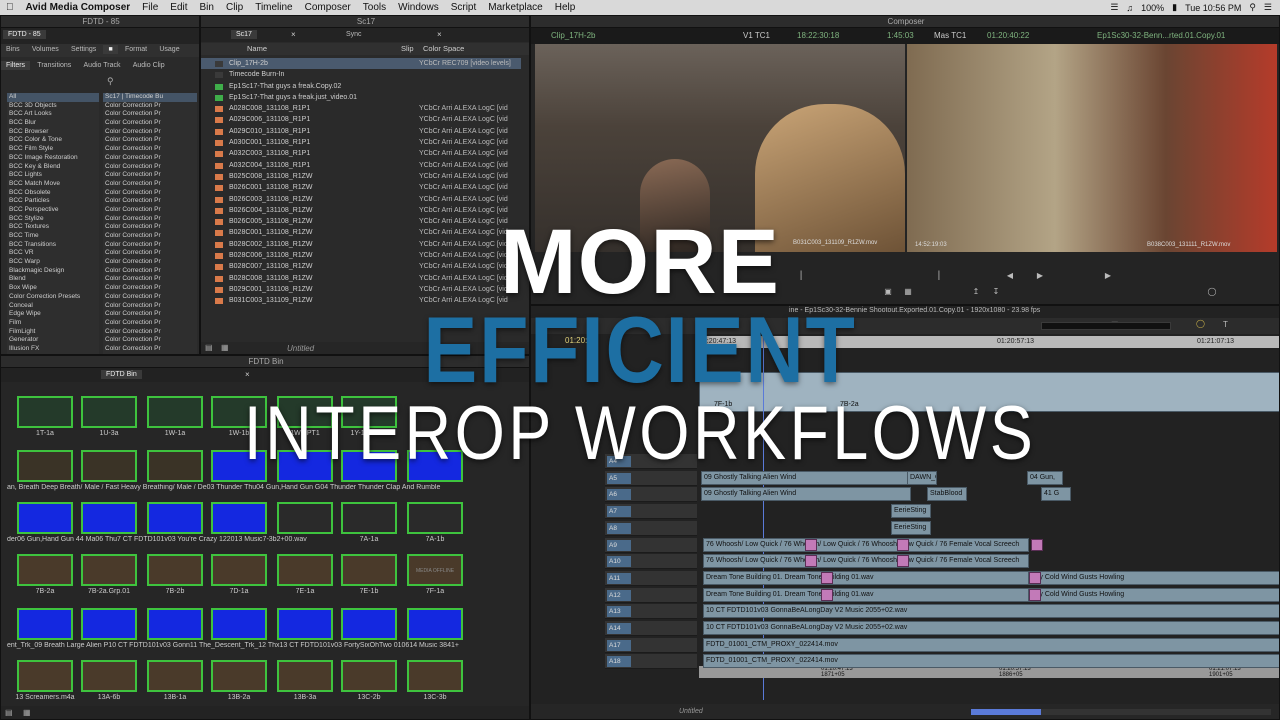 The image size is (1280, 720). What do you see at coordinates (619, 562) in the screenshot?
I see `track-name: A10` at bounding box center [619, 562].